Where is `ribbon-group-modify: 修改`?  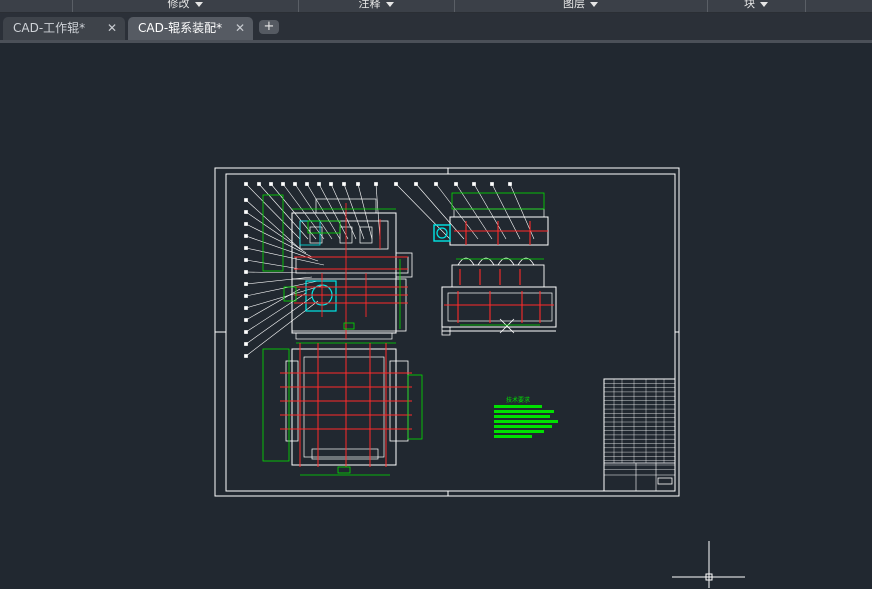 ribbon-group-modify: 修改 is located at coordinates (185, 6).